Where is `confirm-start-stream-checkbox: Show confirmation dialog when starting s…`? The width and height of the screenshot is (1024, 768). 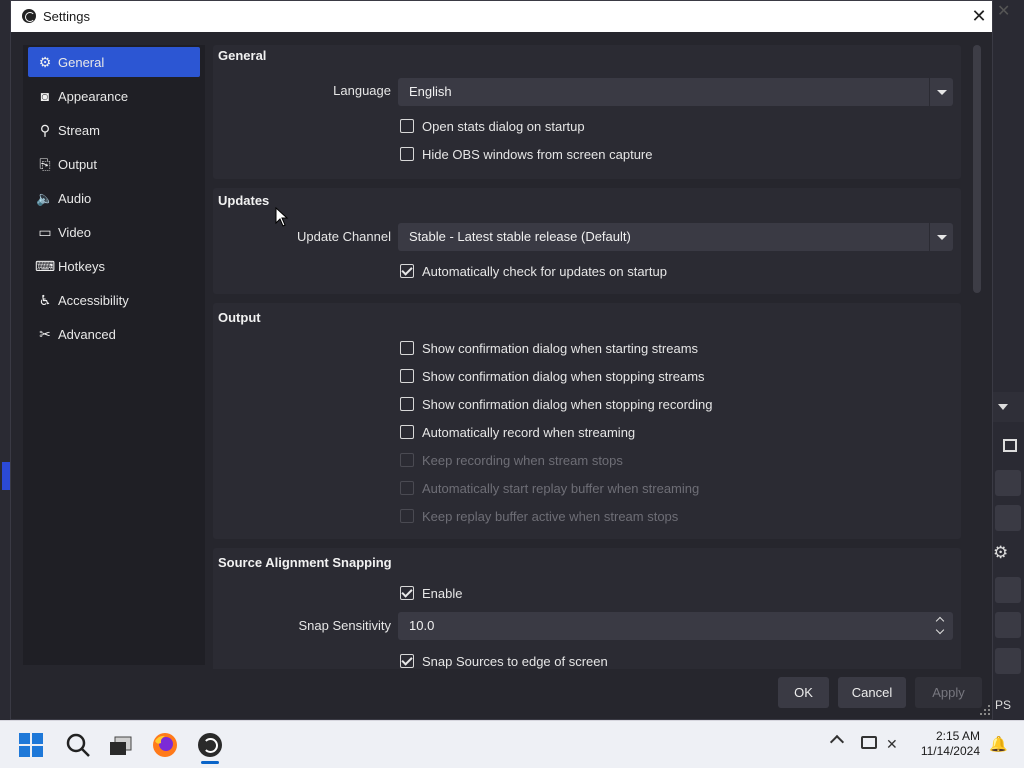
confirm-start-stream-checkbox: Show confirmation dialog when starting s… is located at coordinates (549, 348).